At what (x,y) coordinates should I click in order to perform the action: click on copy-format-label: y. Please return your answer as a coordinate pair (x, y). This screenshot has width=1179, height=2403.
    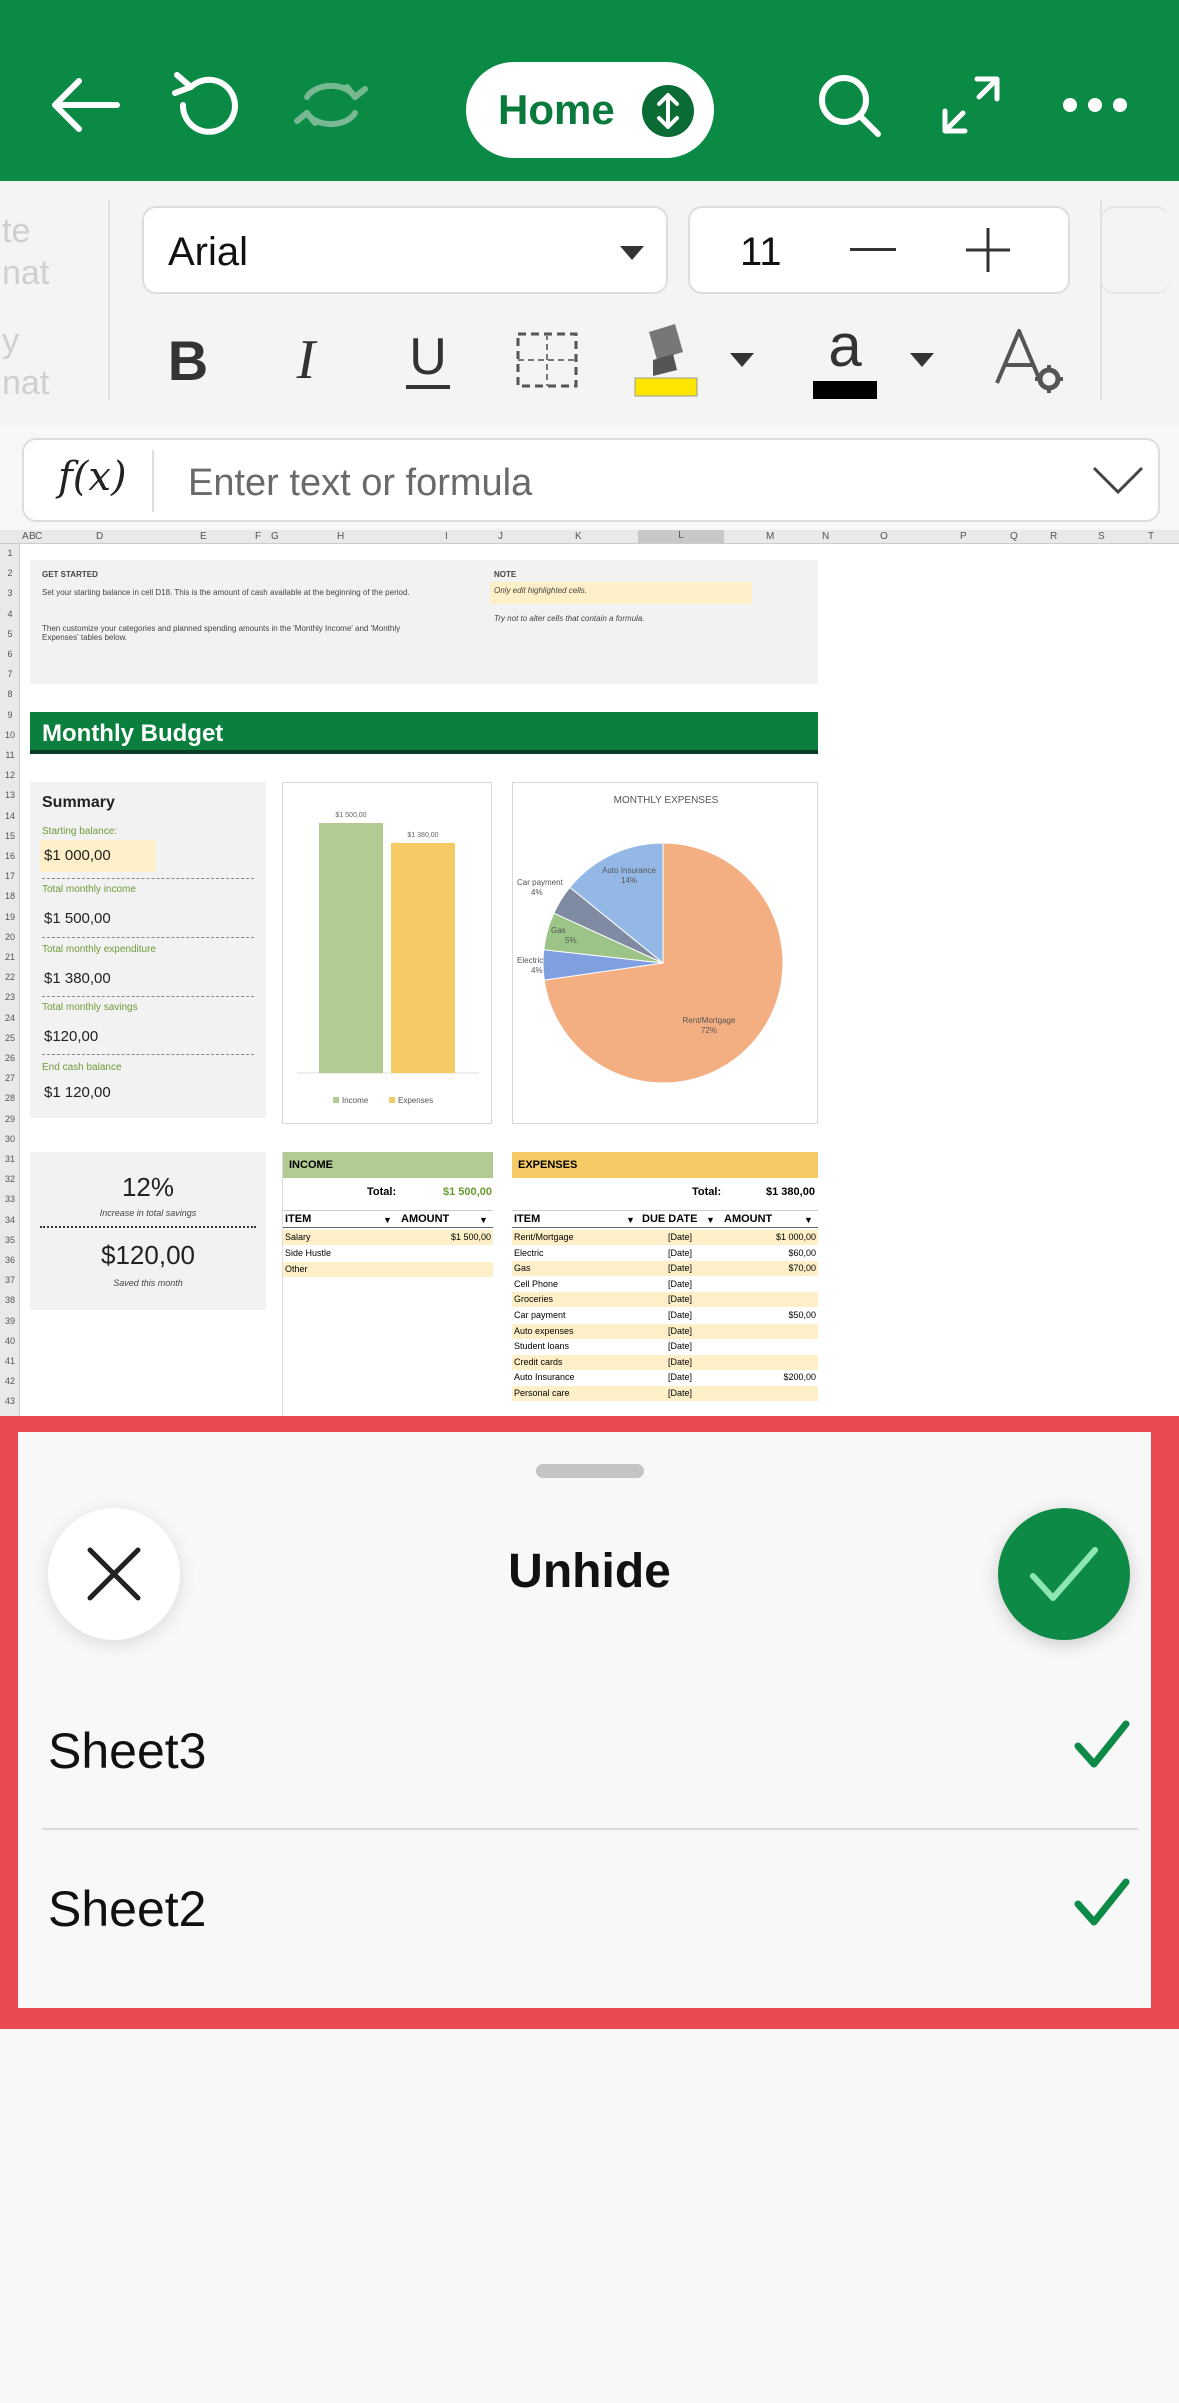
    Looking at the image, I should click on (10, 341).